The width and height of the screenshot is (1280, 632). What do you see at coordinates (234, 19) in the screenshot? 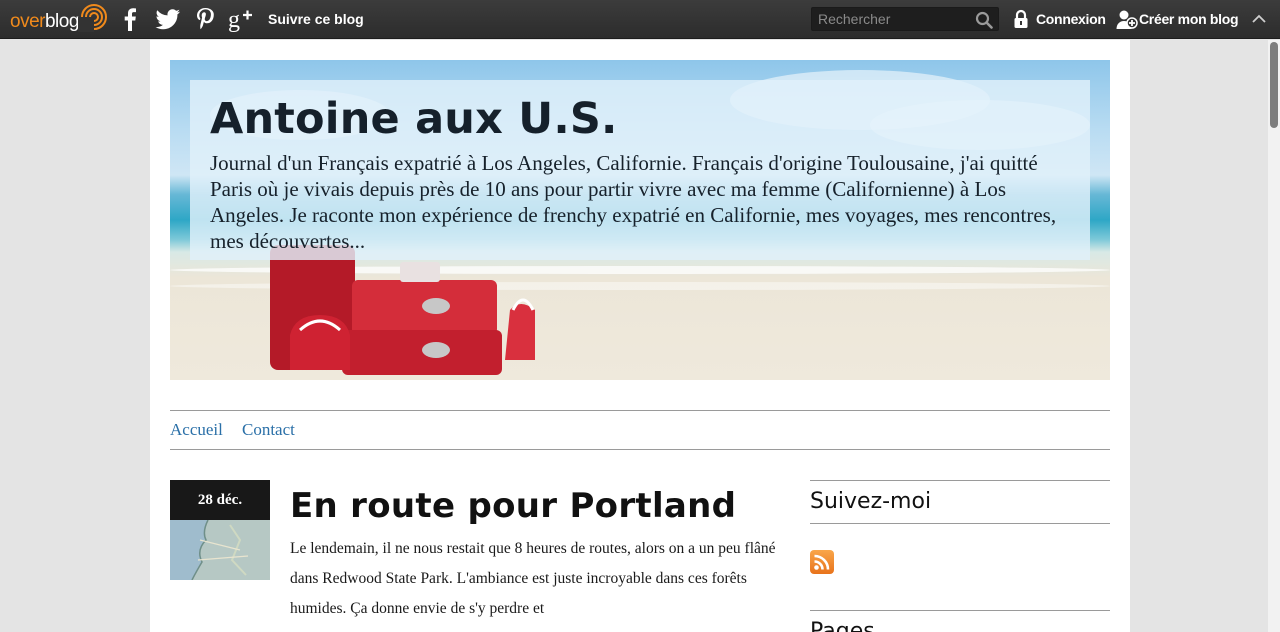
I see `svg-text: g` at bounding box center [234, 19].